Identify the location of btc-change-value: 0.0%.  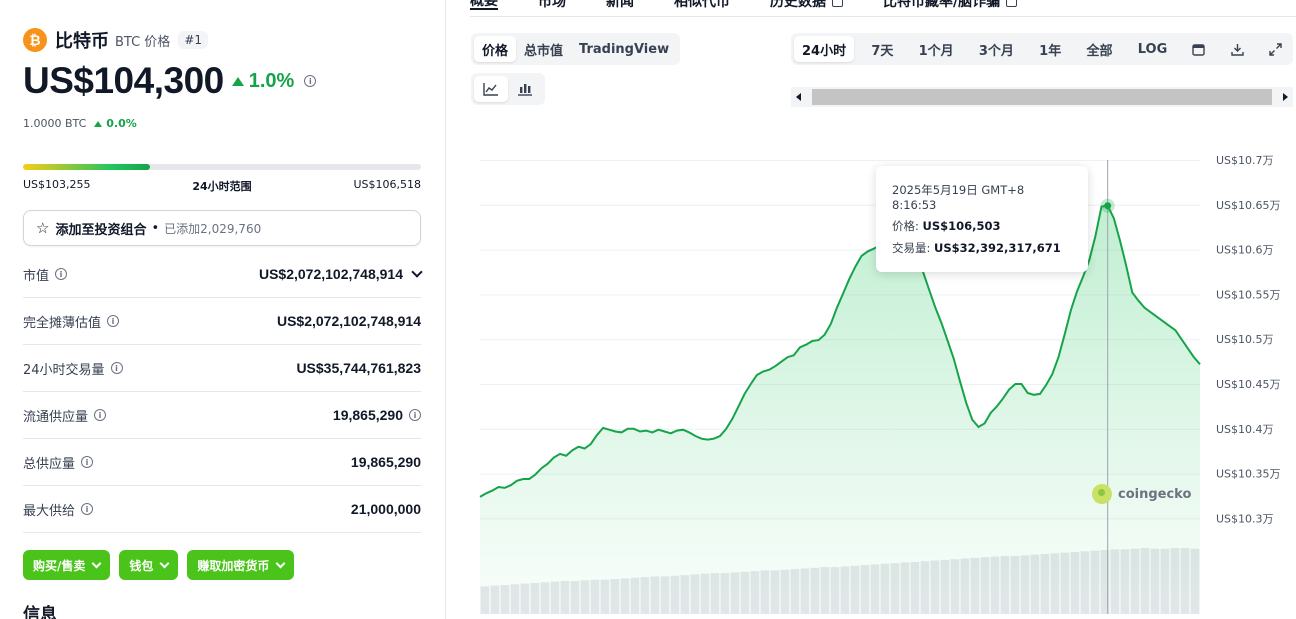
(121, 123).